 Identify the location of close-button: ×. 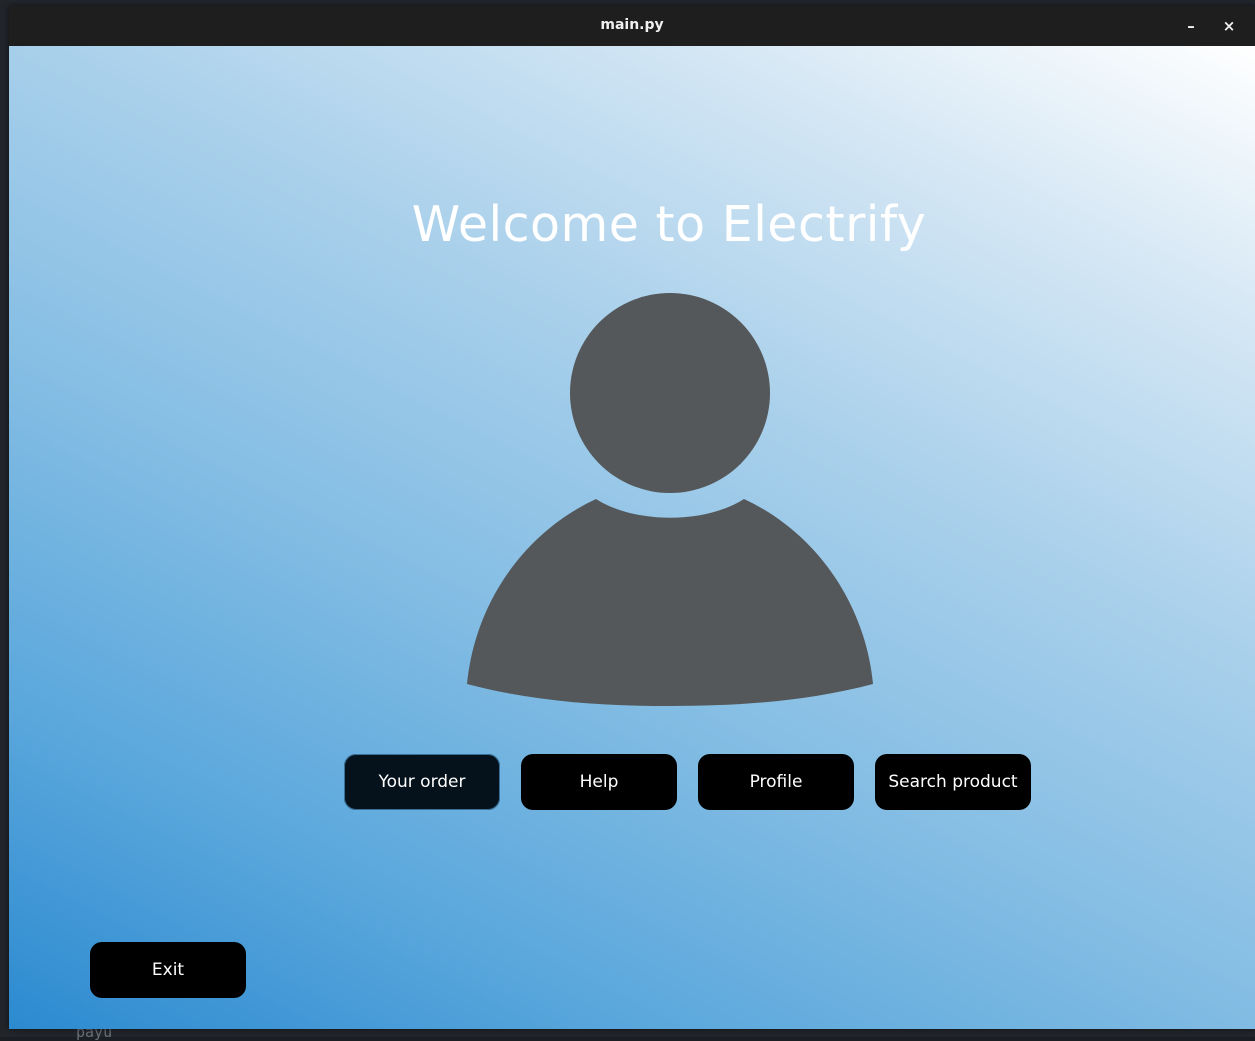
(1229, 26).